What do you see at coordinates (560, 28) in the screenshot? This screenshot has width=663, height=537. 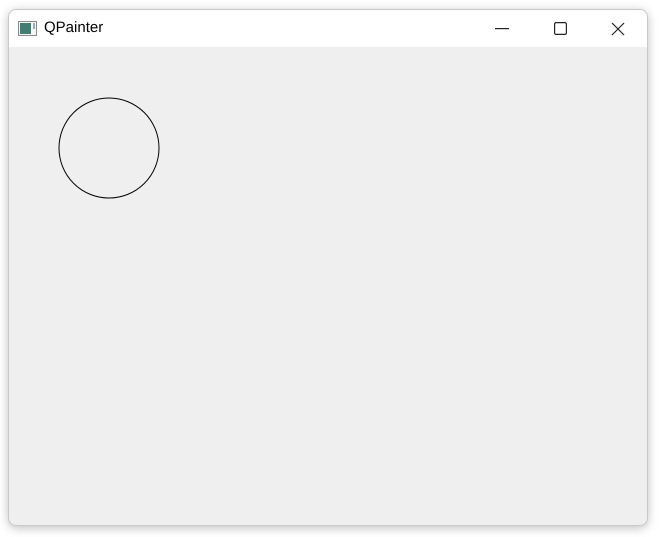 I see `maximize-icon` at bounding box center [560, 28].